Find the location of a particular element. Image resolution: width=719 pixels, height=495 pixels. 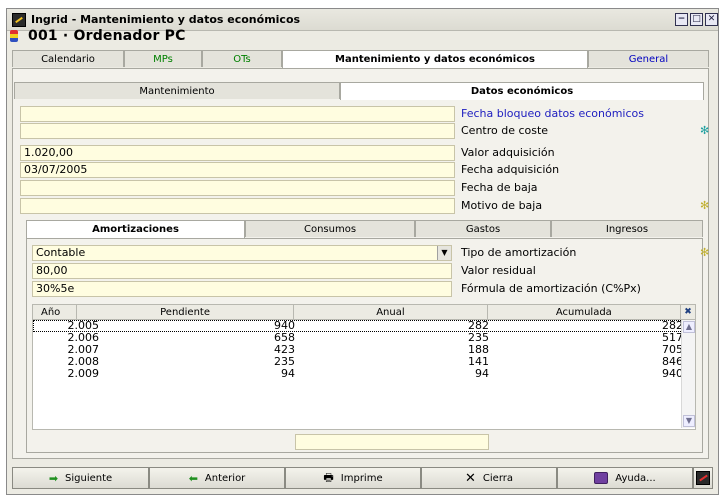

tab-mantenimiento: Mantenimiento is located at coordinates (177, 90).